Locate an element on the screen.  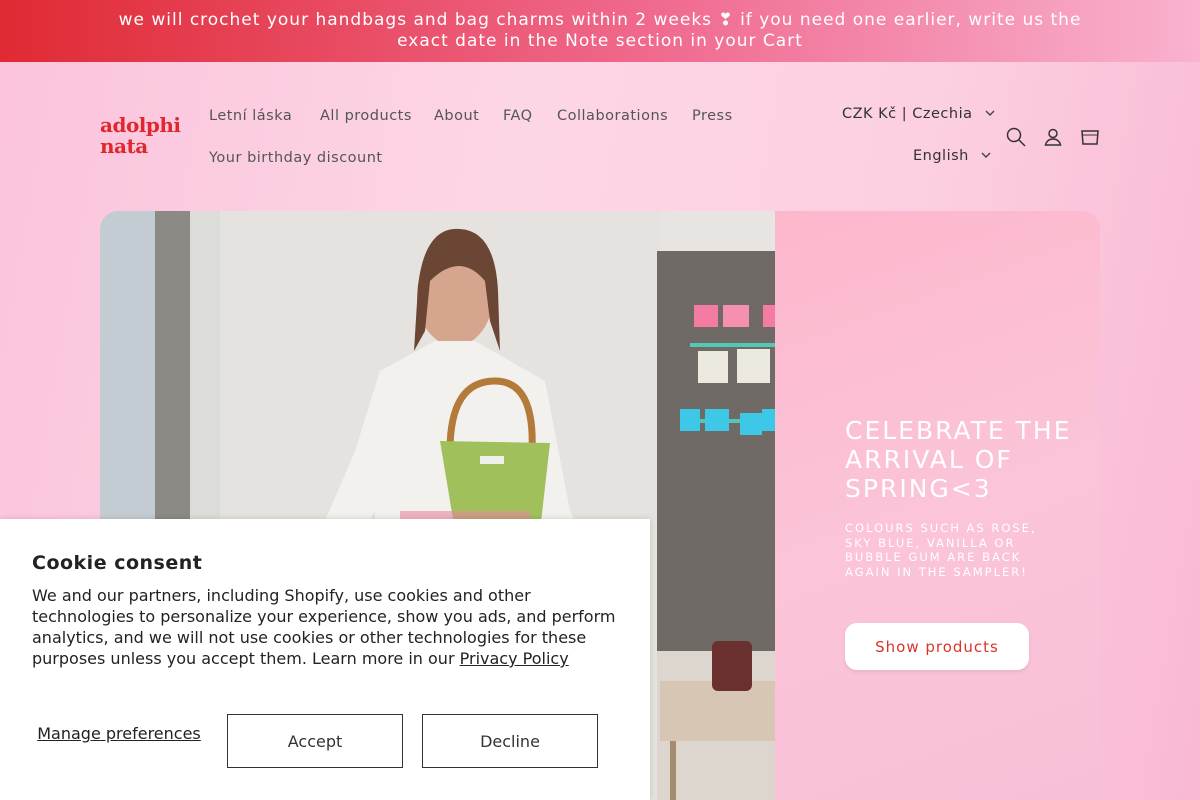
nav-item-letni-laska: Letní láska is located at coordinates (250, 116).